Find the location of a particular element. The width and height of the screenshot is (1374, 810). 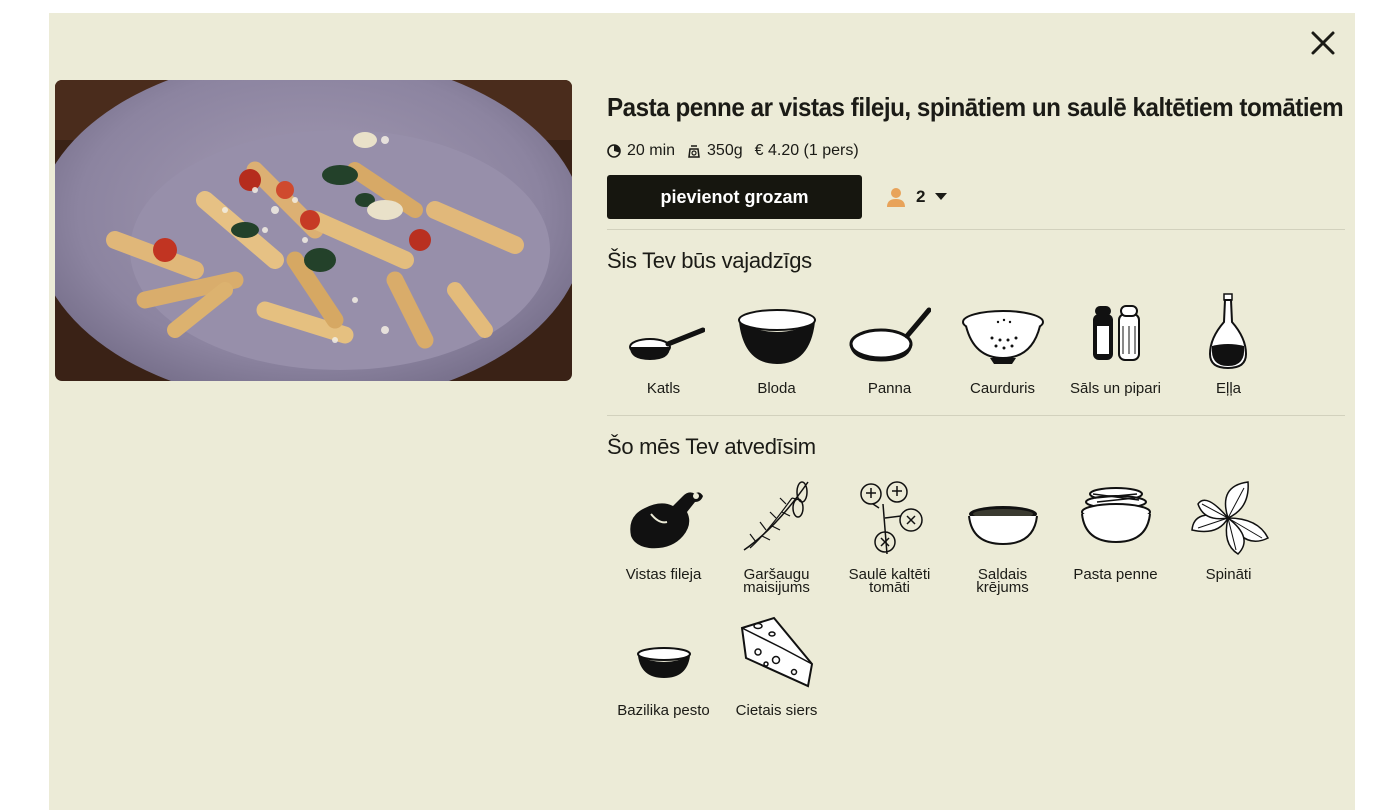

ingredient-label: Garšaugu maisijums is located at coordinates (776, 581).